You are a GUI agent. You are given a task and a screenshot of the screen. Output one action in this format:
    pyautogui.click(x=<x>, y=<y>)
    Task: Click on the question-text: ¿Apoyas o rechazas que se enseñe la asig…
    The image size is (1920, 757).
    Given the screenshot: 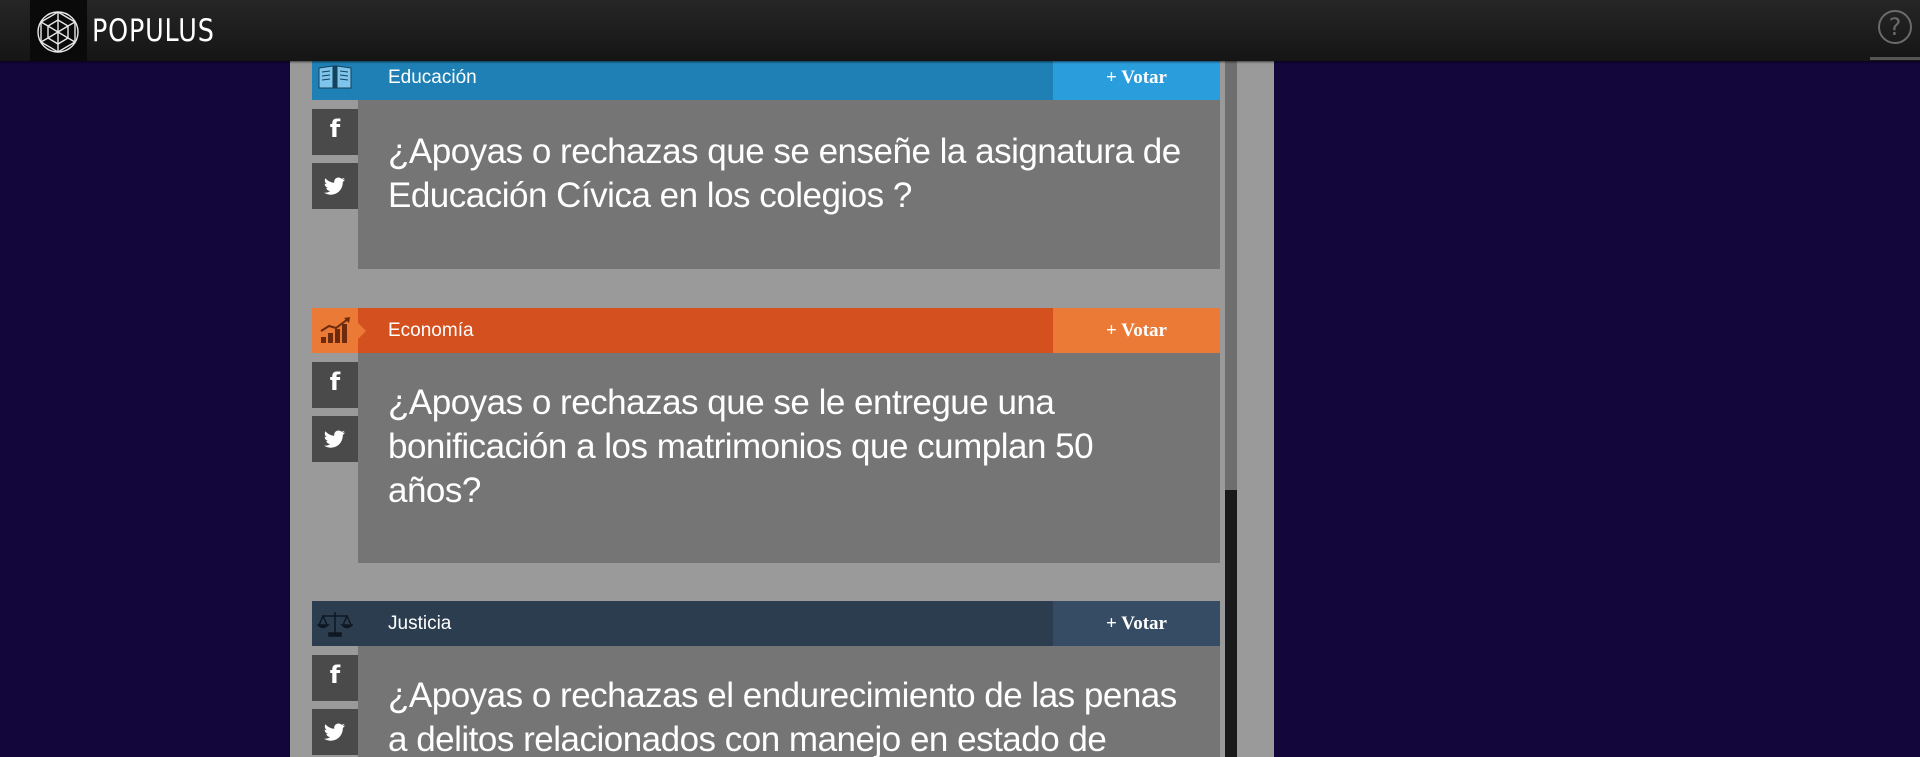 What is the action you would take?
    pyautogui.click(x=784, y=173)
    